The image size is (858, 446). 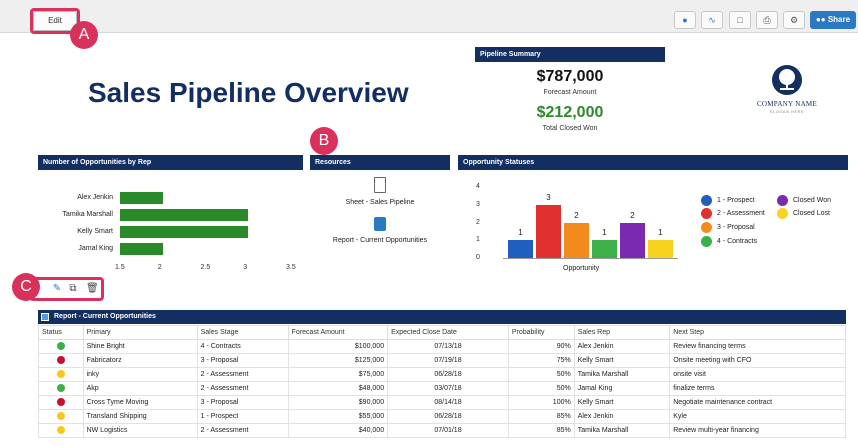 What do you see at coordinates (448, 416) in the screenshot?
I see `close-date-cell: 06/28/18` at bounding box center [448, 416].